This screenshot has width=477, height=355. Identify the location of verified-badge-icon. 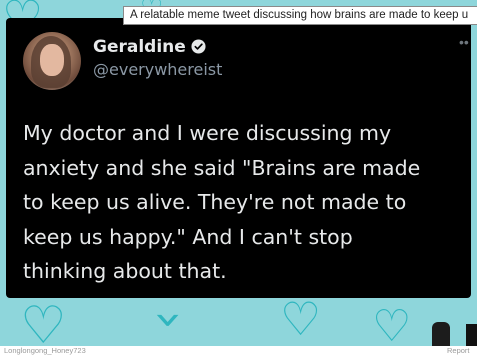
(198, 46).